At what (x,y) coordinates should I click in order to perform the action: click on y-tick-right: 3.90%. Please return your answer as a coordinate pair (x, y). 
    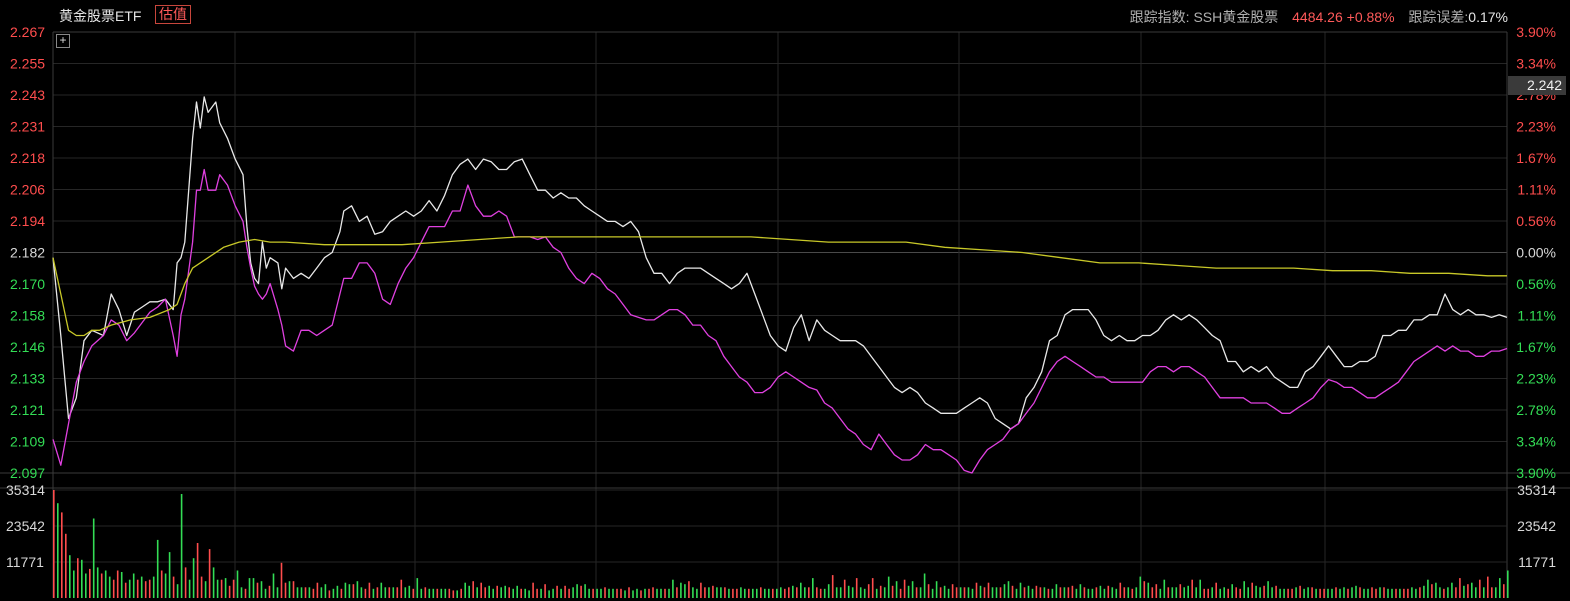
    Looking at the image, I should click on (1536, 473).